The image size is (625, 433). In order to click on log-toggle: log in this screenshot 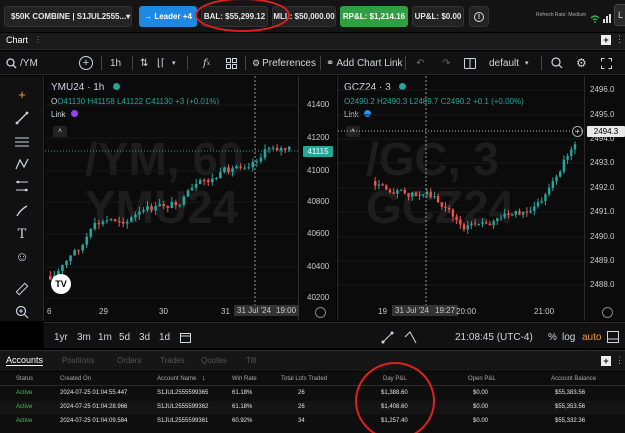, I will do `click(568, 337)`.